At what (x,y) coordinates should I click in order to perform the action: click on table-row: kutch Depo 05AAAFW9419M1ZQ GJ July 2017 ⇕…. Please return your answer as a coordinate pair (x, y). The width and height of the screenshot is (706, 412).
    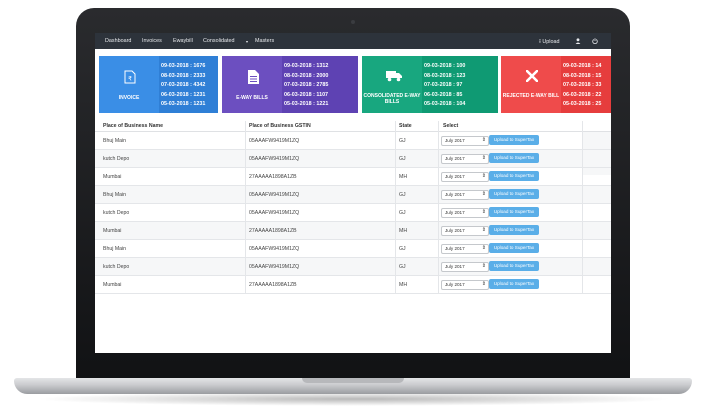
    Looking at the image, I should click on (353, 159).